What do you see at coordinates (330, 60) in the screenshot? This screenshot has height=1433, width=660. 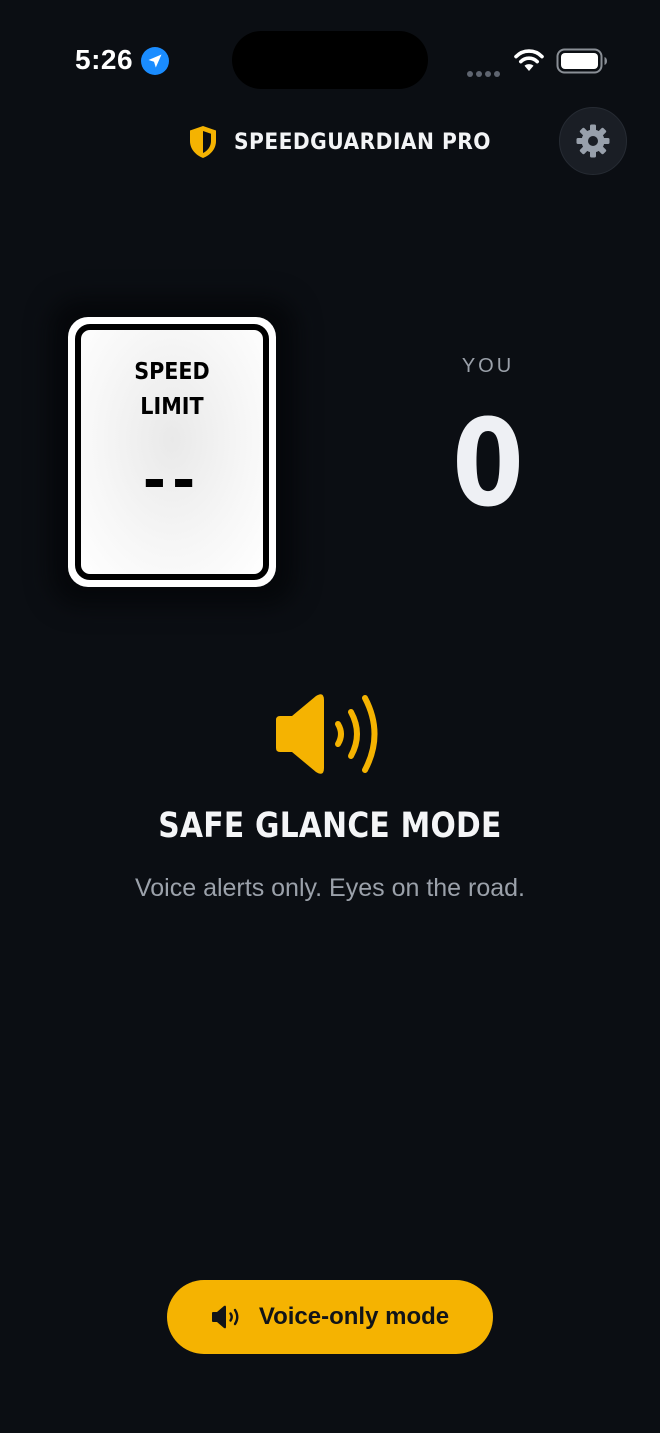 I see `dynamic-island` at bounding box center [330, 60].